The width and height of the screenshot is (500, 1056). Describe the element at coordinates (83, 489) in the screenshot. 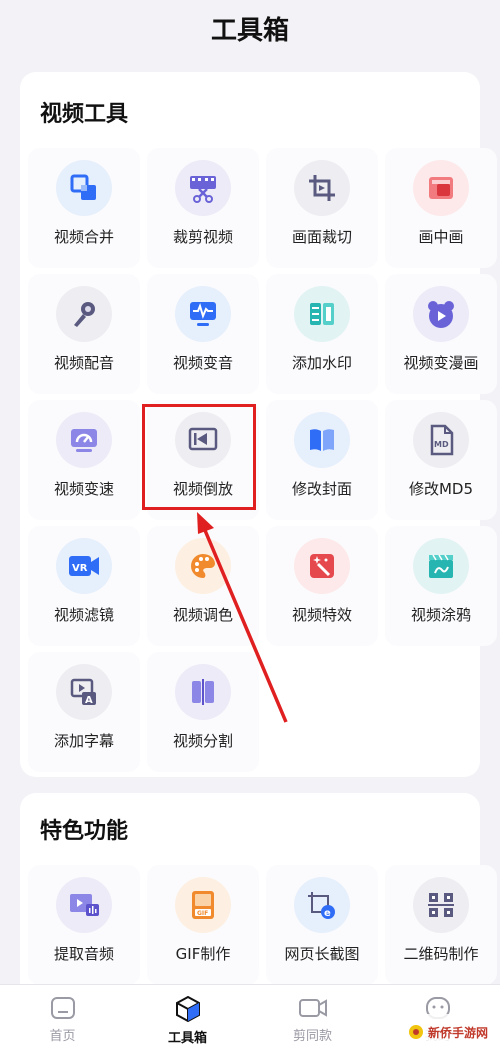

I see `tool-label: 视频变速` at that location.